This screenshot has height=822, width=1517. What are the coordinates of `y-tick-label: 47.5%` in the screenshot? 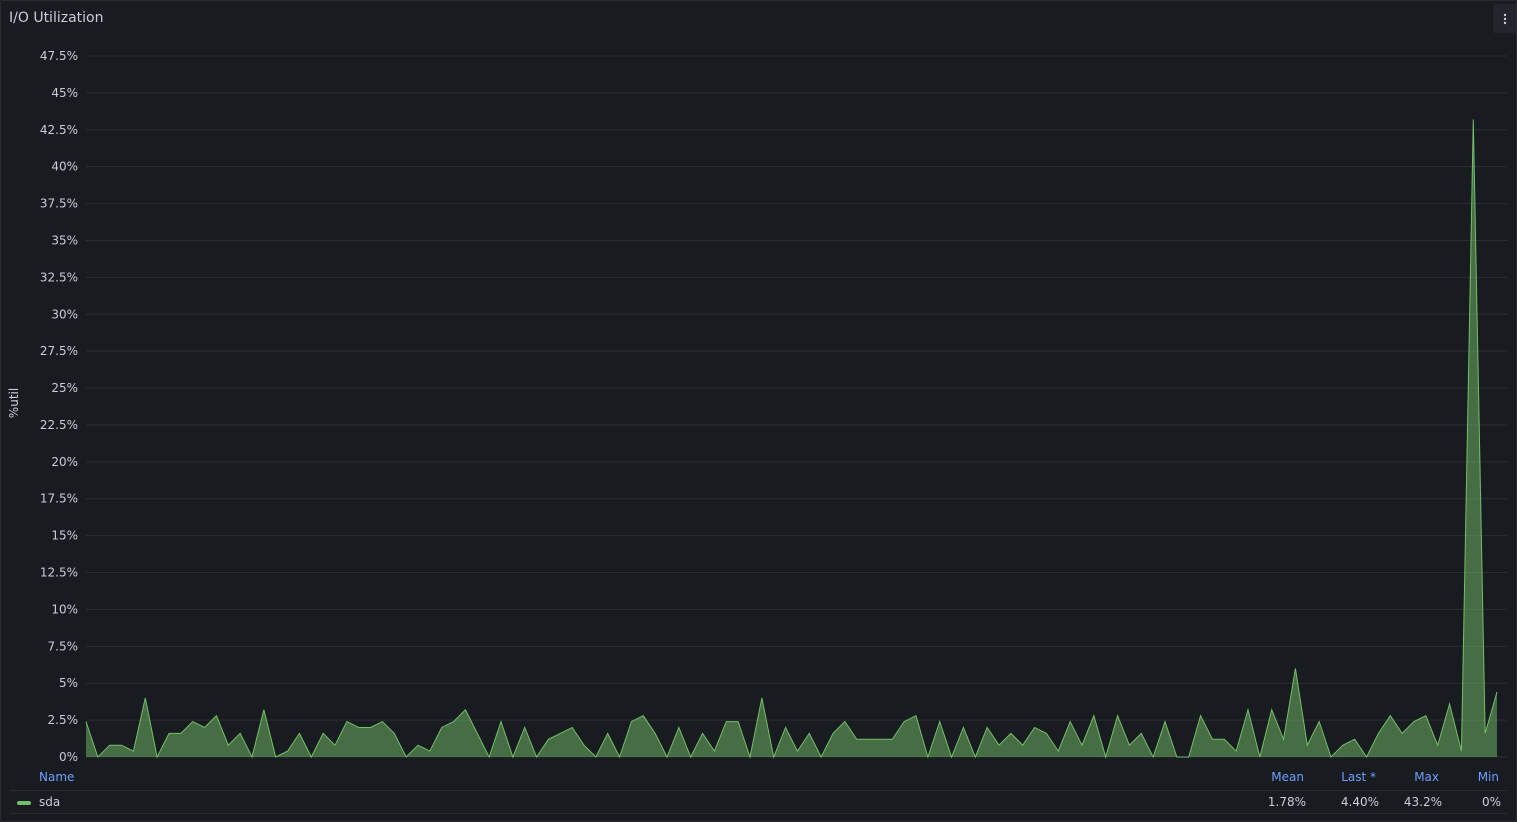 It's located at (59, 56).